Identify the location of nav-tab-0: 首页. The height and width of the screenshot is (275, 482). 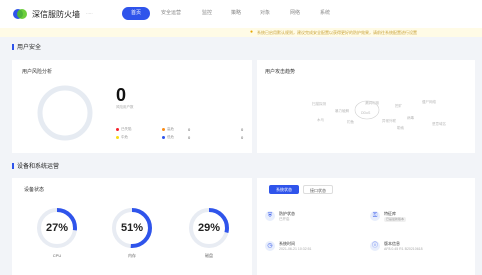
(136, 13).